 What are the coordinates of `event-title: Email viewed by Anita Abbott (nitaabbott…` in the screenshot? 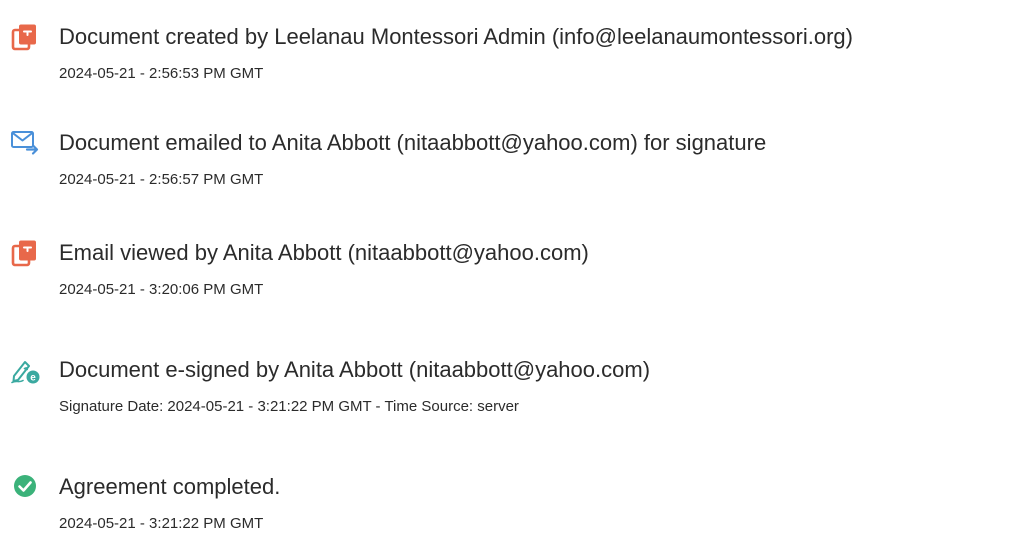 It's located at (324, 252).